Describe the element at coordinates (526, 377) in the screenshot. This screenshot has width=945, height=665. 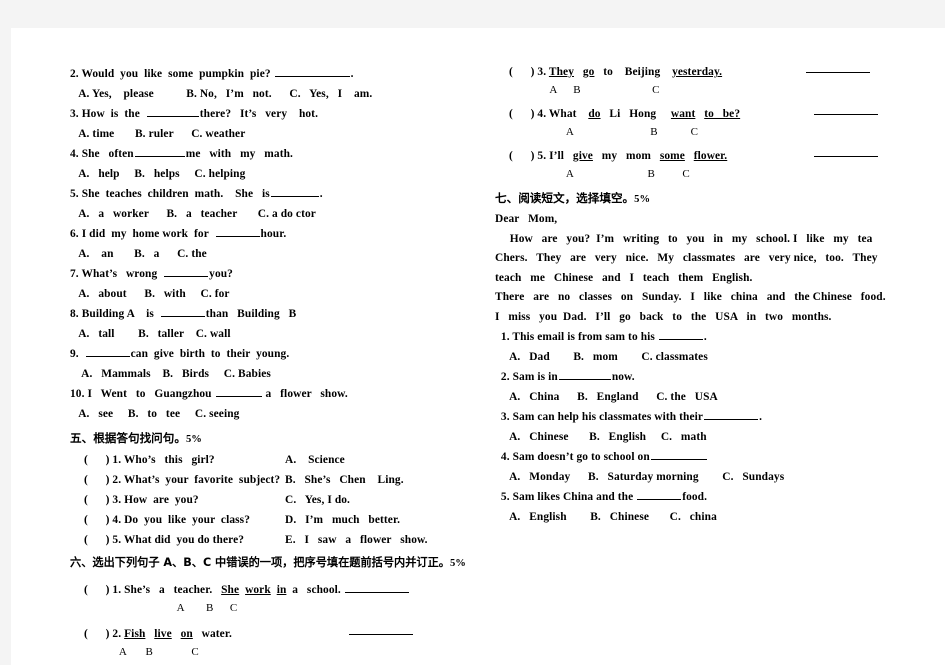
I see `stem-text: 2. Sam is in` at that location.